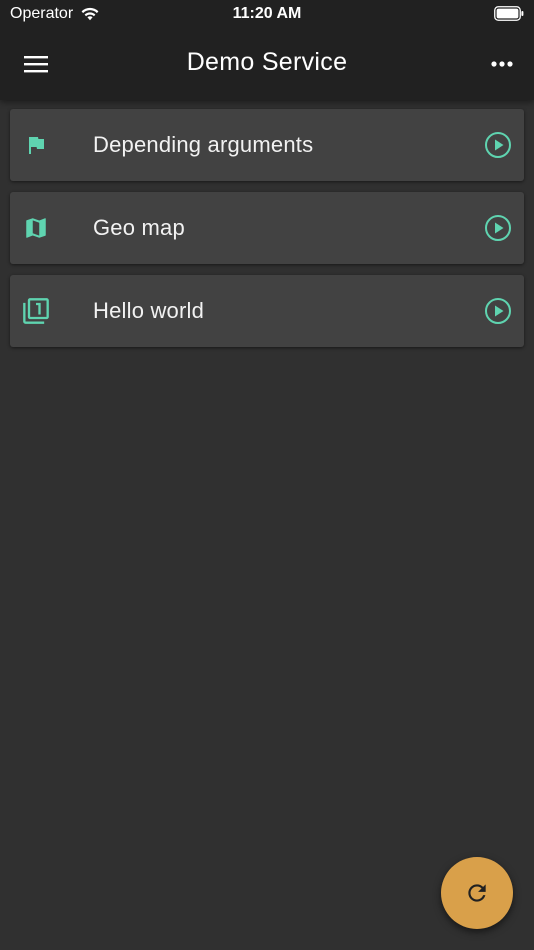 The image size is (534, 950). I want to click on refresh-icon, so click(477, 893).